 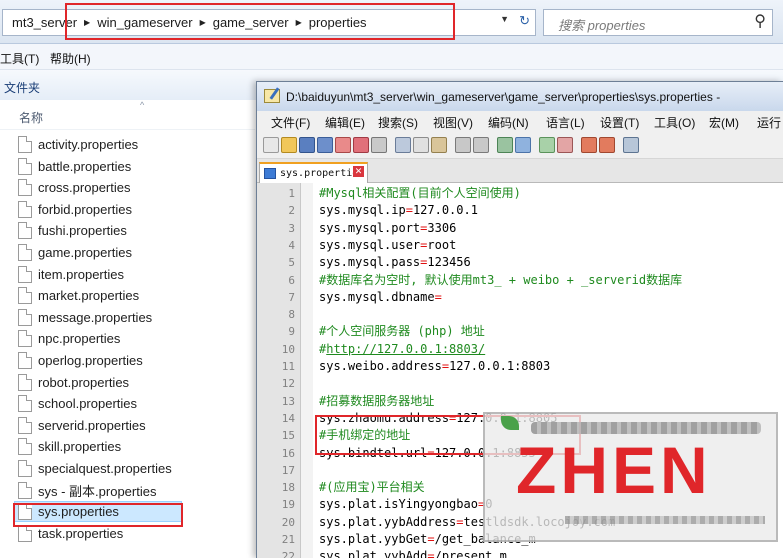 I want to click on cut-icon, so click(x=403, y=145).